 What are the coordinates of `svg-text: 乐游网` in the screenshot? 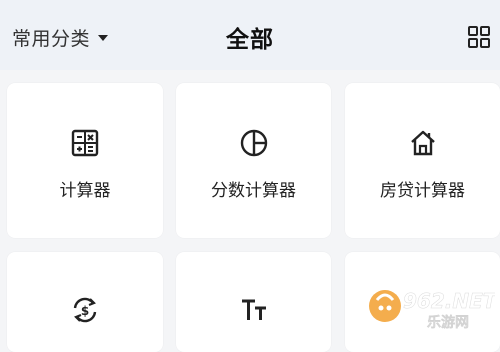 It's located at (448, 322).